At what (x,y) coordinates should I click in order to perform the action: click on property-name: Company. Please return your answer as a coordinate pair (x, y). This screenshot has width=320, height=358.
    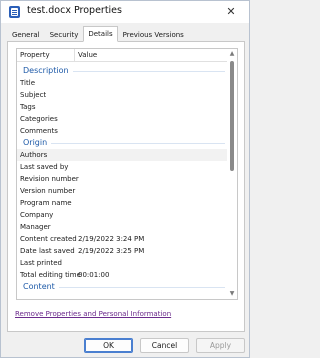
    Looking at the image, I should click on (37, 215).